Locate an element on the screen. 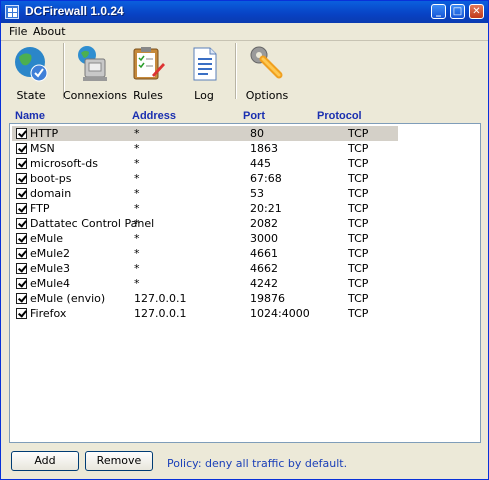 The height and width of the screenshot is (480, 489). menu-bar: File About is located at coordinates (244, 32).